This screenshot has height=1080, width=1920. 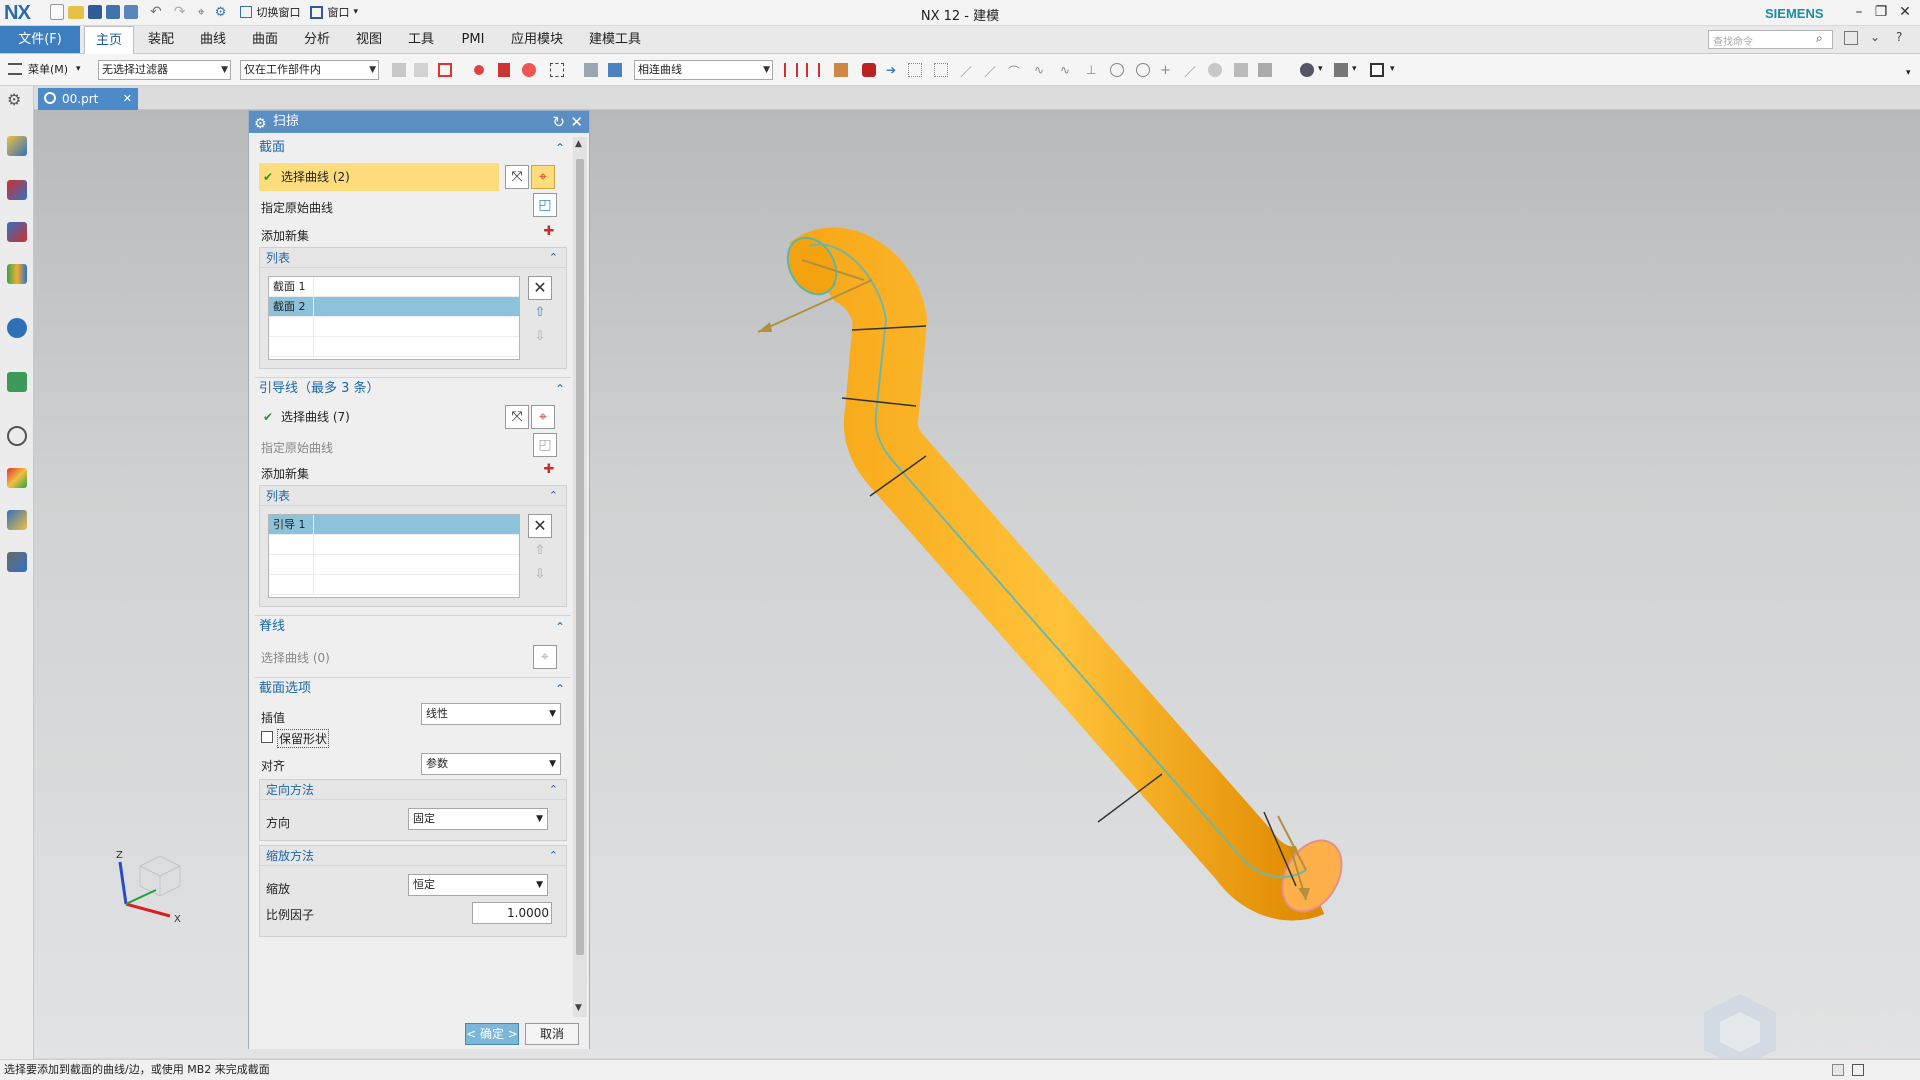 What do you see at coordinates (40, 39) in the screenshot?
I see `tab-file: 文件(F)` at bounding box center [40, 39].